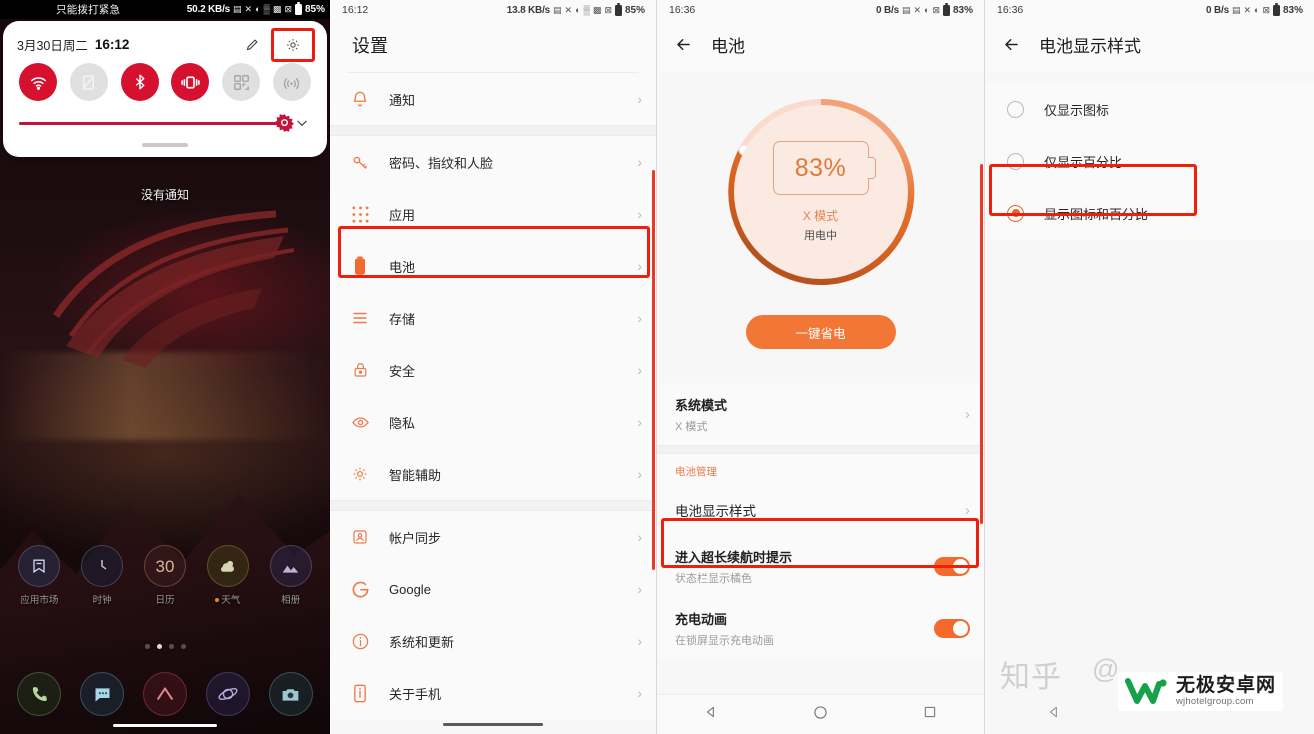  I want to click on sidebar-item-google: Google ›, so click(493, 589).